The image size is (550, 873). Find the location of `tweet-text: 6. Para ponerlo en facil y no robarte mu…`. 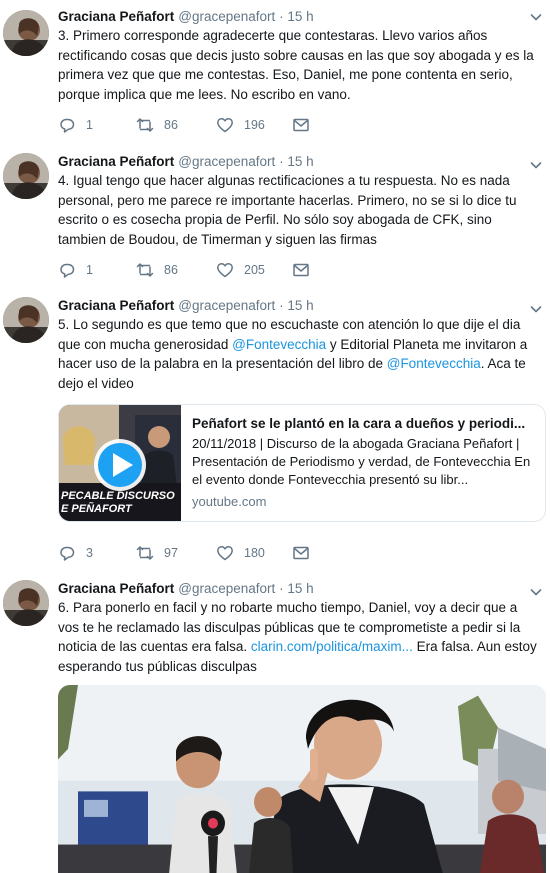

tweet-text: 6. Para ponerlo en facil y no robarte mu… is located at coordinates (298, 637).